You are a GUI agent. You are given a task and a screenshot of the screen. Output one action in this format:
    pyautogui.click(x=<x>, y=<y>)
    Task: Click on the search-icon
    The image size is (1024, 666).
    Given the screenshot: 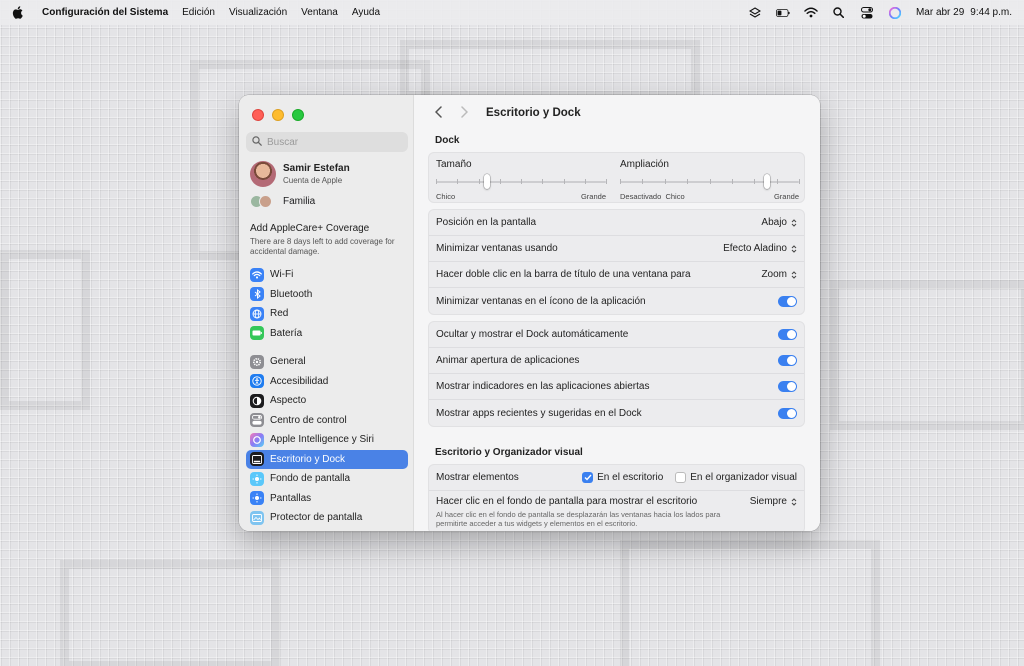 What is the action you would take?
    pyautogui.click(x=257, y=142)
    